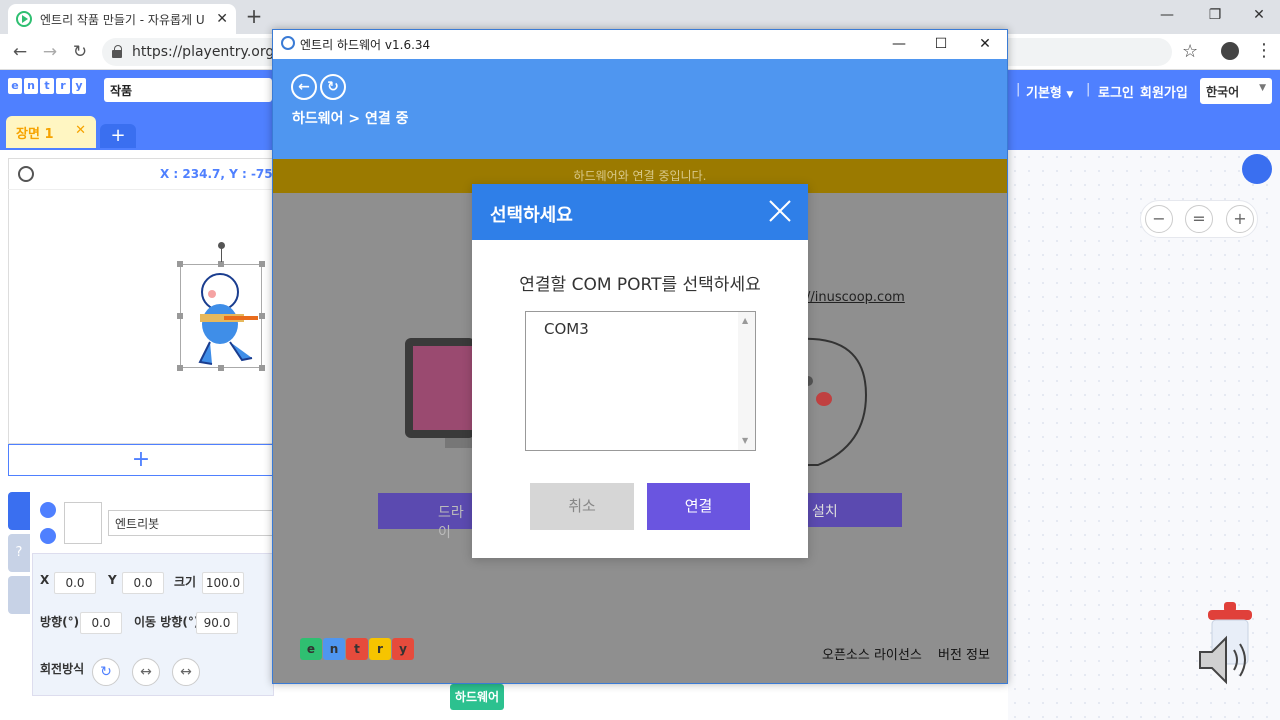 Image resolution: width=1280 pixels, height=720 pixels. Describe the element at coordinates (217, 623) in the screenshot. I see `move-direction-input: 90.0` at that location.